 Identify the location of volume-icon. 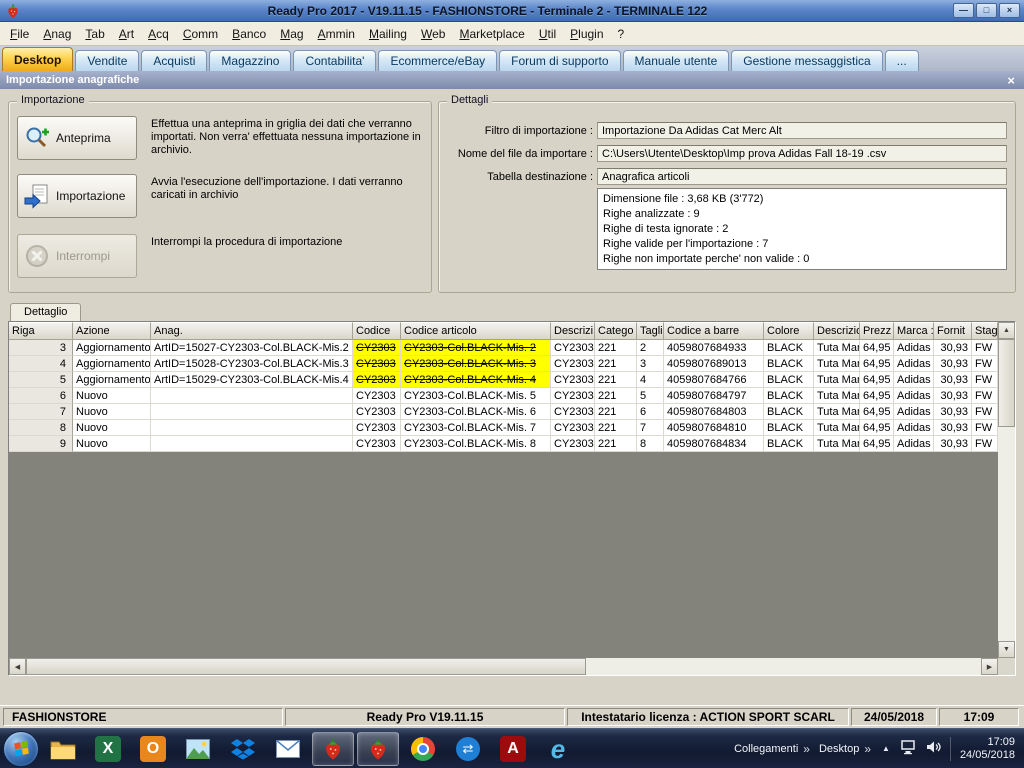
(933, 748).